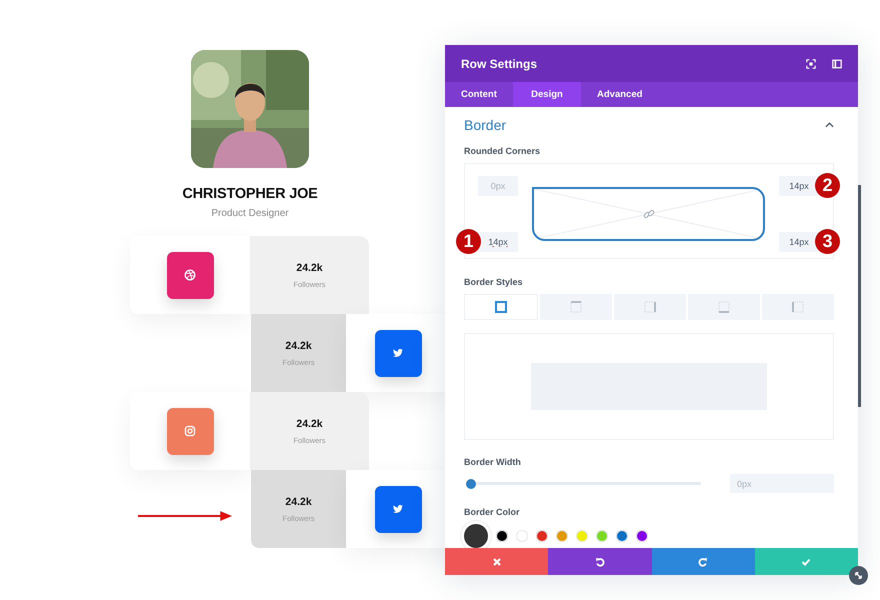 Image resolution: width=880 pixels, height=600 pixels. I want to click on step-marker: 1, so click(468, 241).